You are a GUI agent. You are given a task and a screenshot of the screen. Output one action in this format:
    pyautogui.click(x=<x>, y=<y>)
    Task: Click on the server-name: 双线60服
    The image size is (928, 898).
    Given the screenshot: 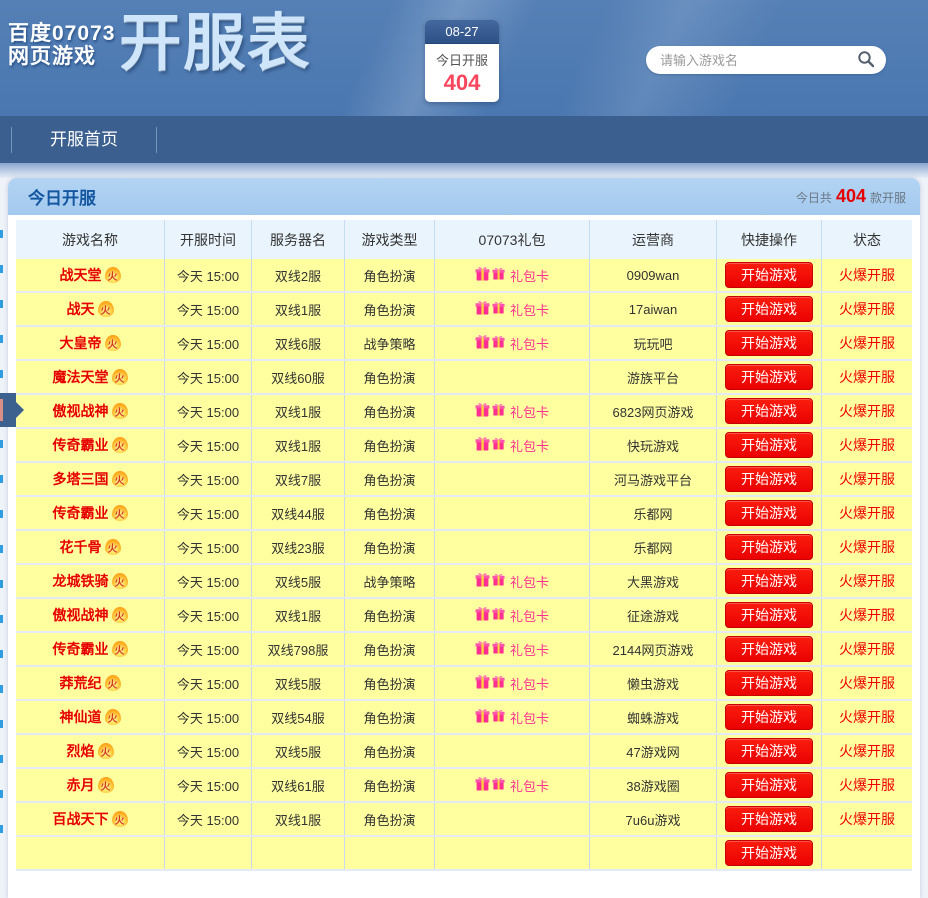 What is the action you would take?
    pyautogui.click(x=298, y=377)
    